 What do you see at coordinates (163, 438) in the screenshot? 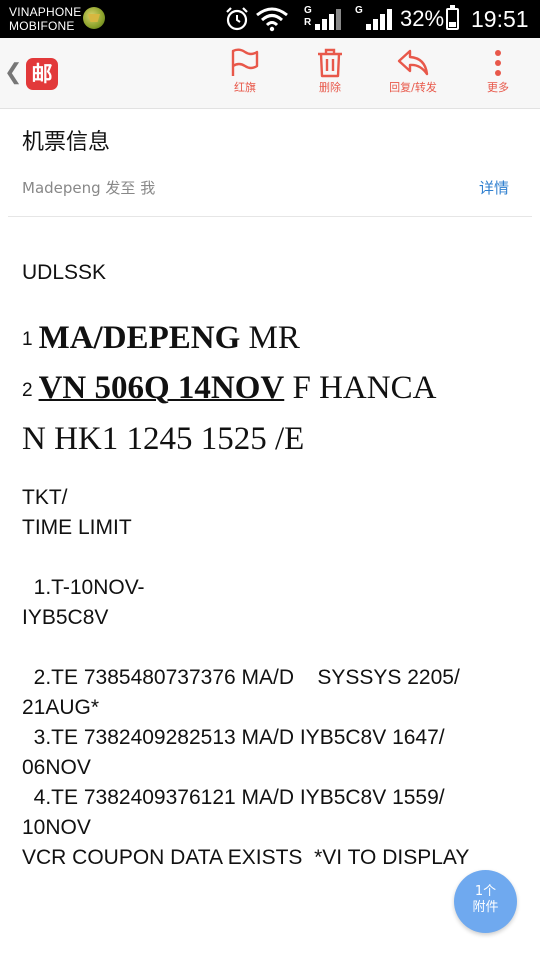
I see `flight-line-cont: N HK1 1245 1525 /E` at bounding box center [163, 438].